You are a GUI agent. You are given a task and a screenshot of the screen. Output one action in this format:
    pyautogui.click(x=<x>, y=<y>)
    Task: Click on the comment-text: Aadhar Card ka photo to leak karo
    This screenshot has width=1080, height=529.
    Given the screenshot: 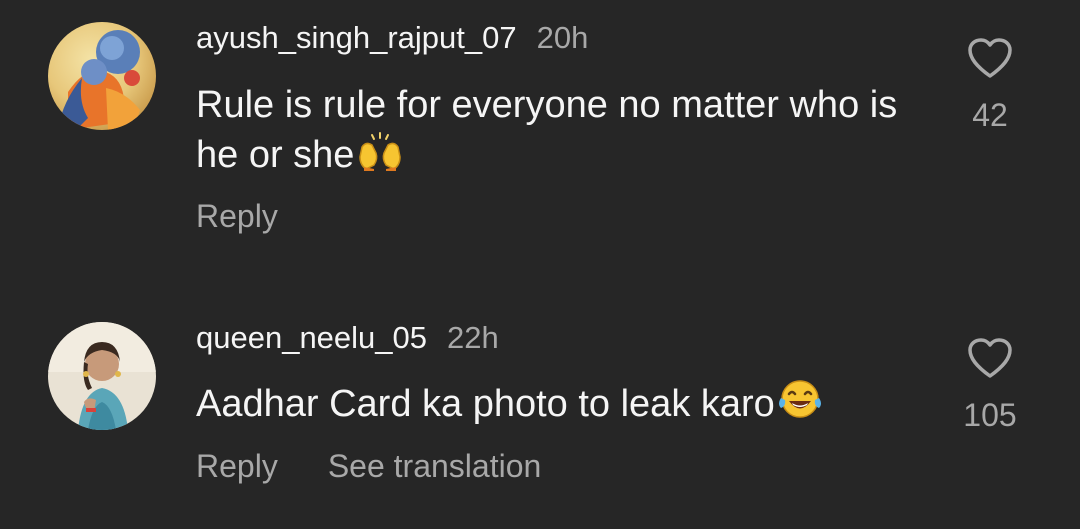 What is the action you would take?
    pyautogui.click(x=566, y=405)
    